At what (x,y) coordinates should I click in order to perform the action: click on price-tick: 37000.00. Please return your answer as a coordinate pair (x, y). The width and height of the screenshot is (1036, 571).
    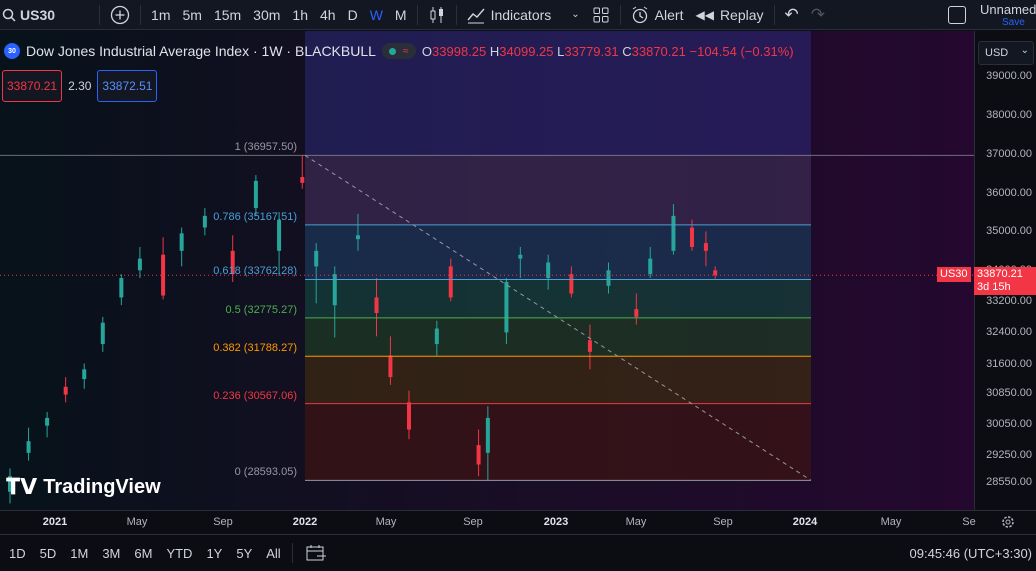
    Looking at the image, I should click on (1009, 153).